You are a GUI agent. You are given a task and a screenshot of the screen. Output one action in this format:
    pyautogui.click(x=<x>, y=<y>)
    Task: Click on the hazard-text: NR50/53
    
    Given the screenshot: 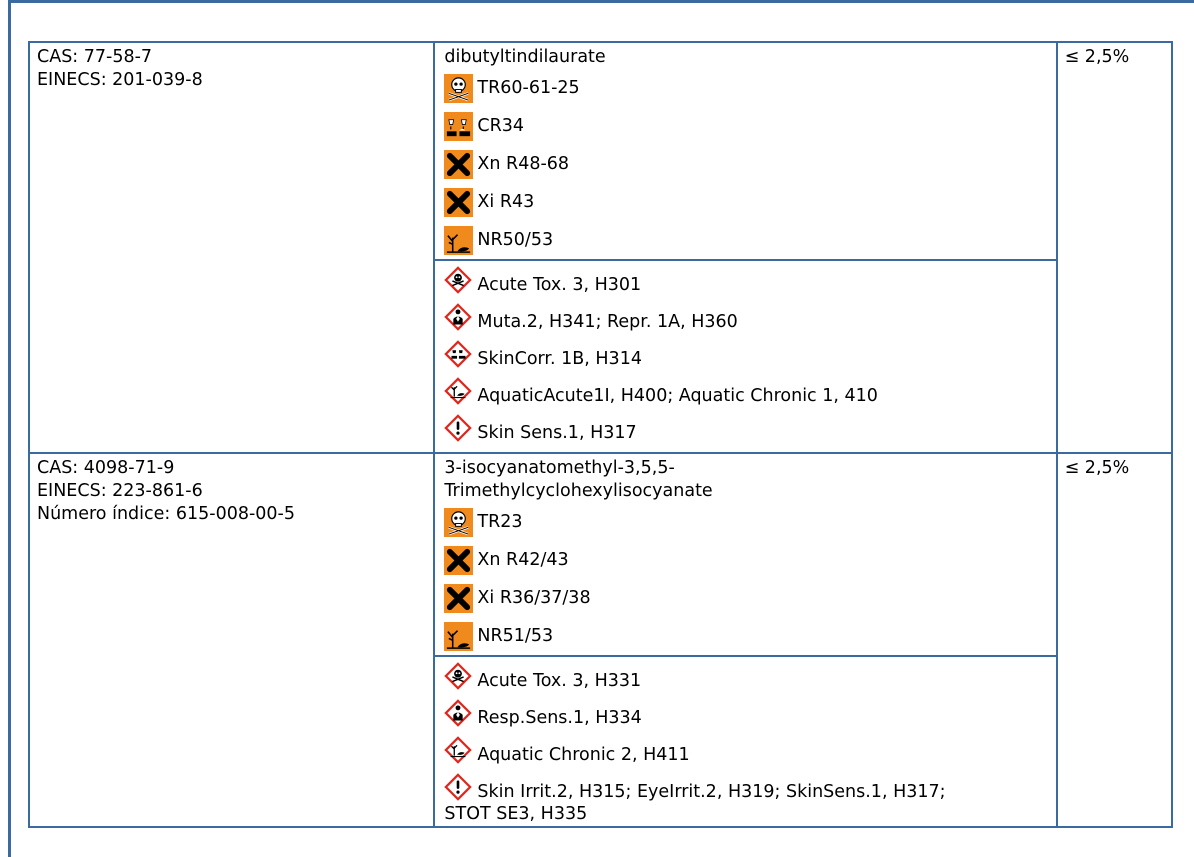 What is the action you would take?
    pyautogui.click(x=515, y=239)
    